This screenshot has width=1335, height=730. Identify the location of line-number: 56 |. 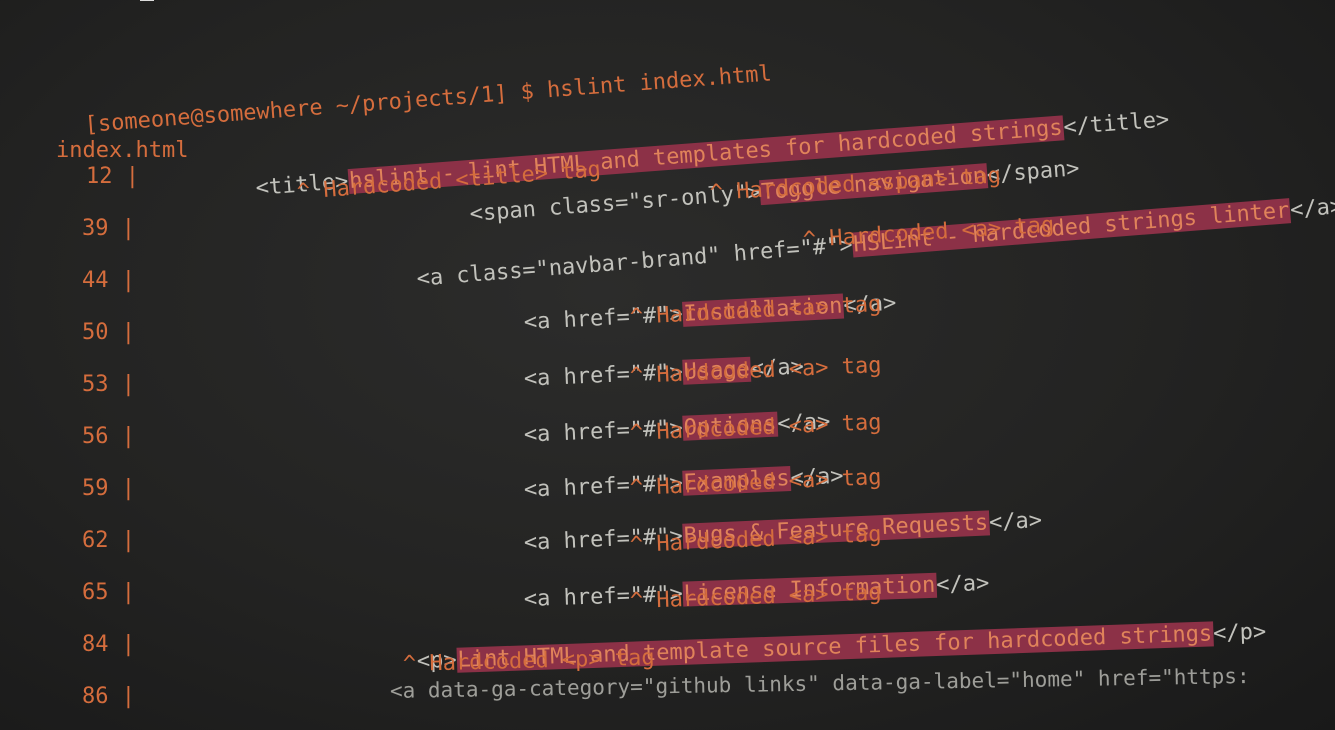
(108, 436).